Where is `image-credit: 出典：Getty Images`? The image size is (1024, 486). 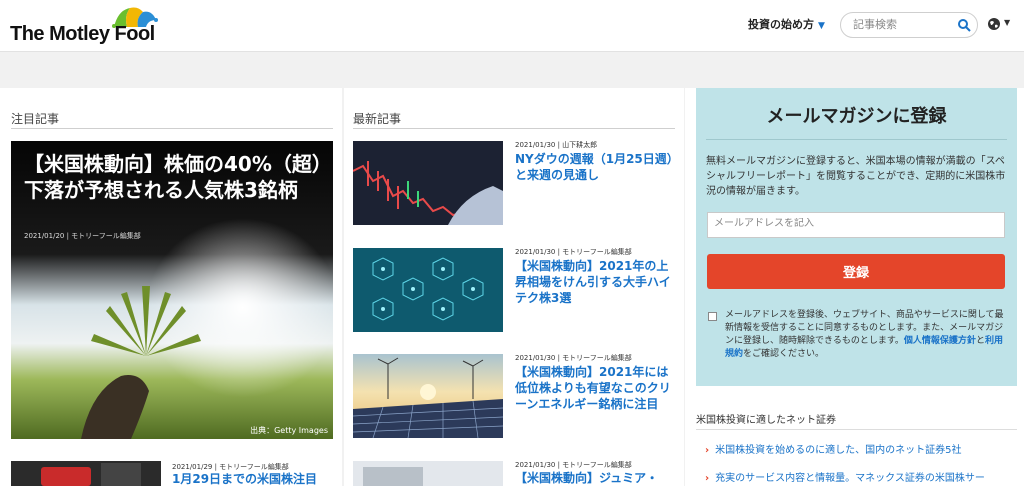 image-credit: 出典：Getty Images is located at coordinates (289, 430).